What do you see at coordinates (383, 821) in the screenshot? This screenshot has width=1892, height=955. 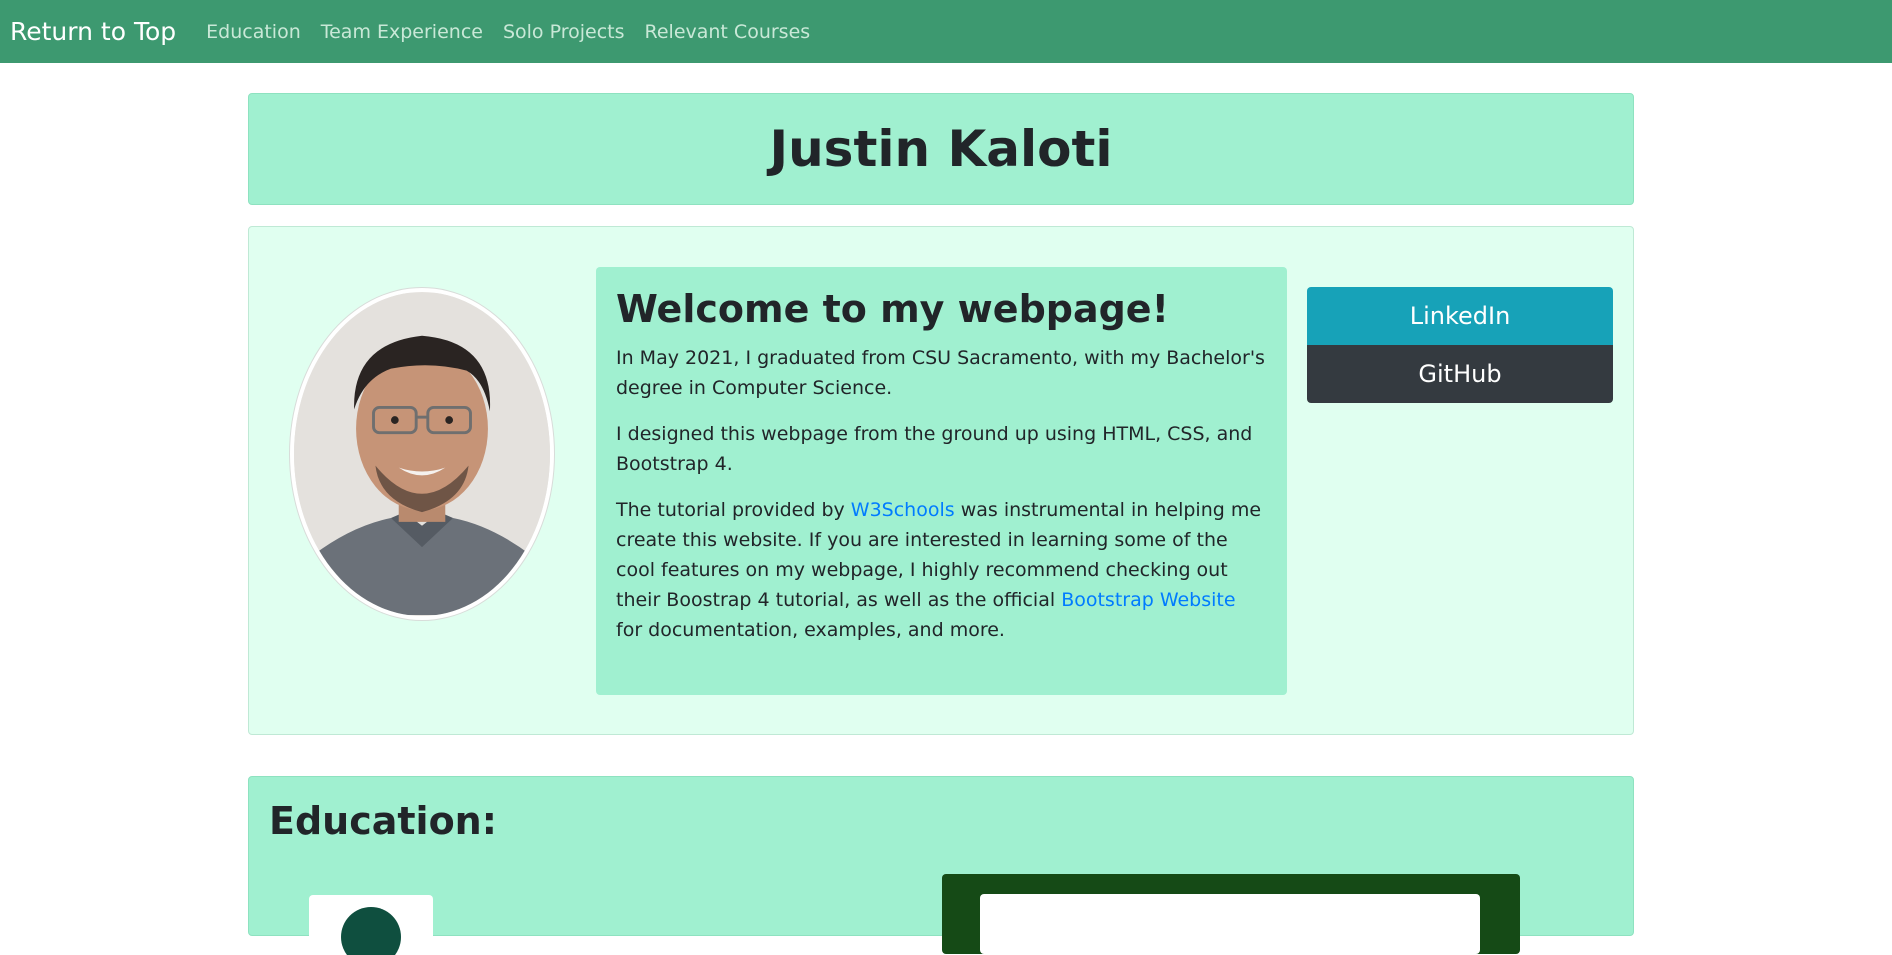 I see `education-heading: Education:` at bounding box center [383, 821].